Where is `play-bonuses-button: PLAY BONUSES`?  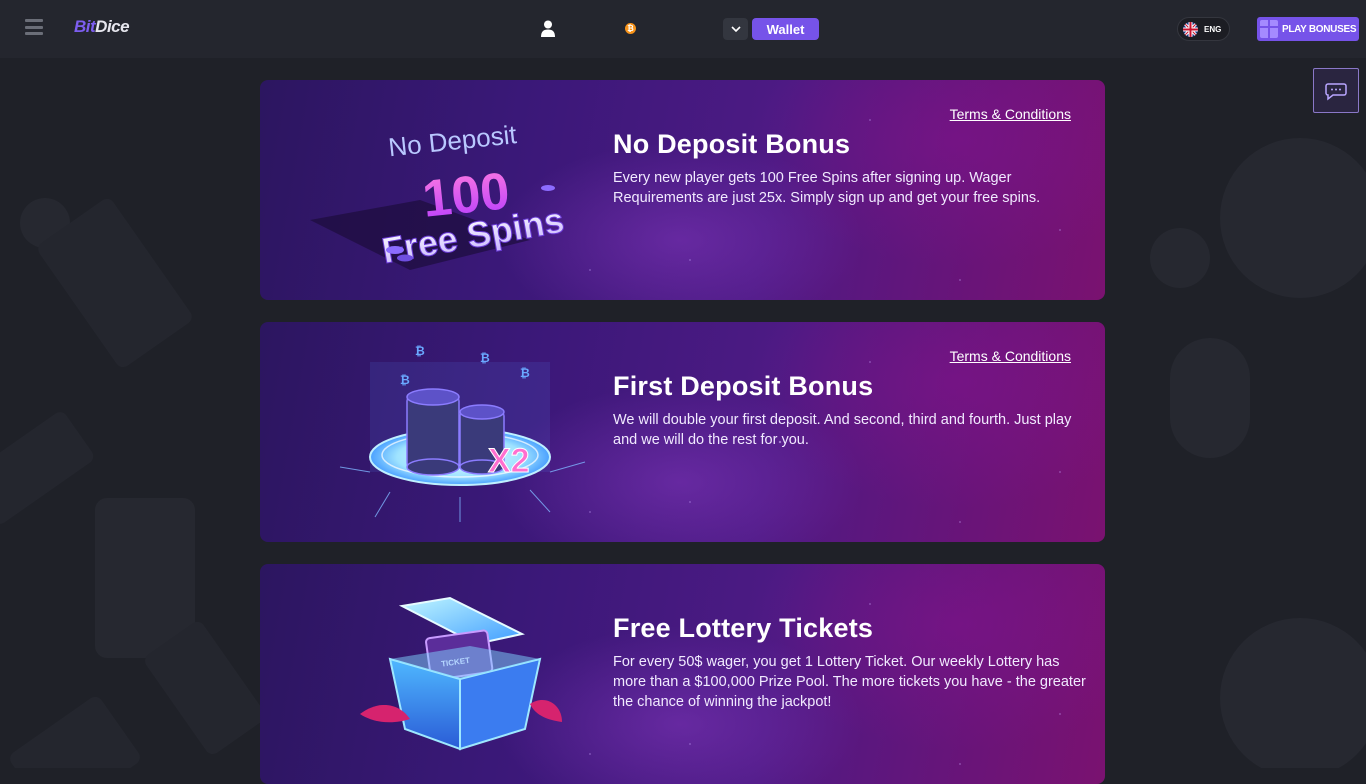
play-bonuses-button: PLAY BONUSES is located at coordinates (1308, 29).